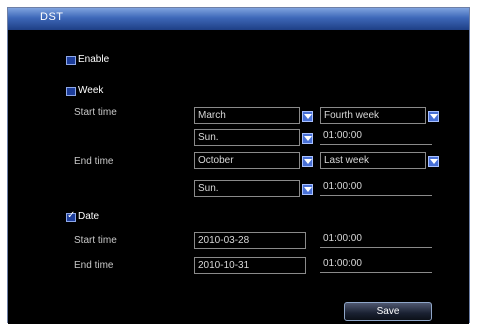 The image size is (477, 327). I want to click on date-start-time-label: Start time, so click(95, 240).